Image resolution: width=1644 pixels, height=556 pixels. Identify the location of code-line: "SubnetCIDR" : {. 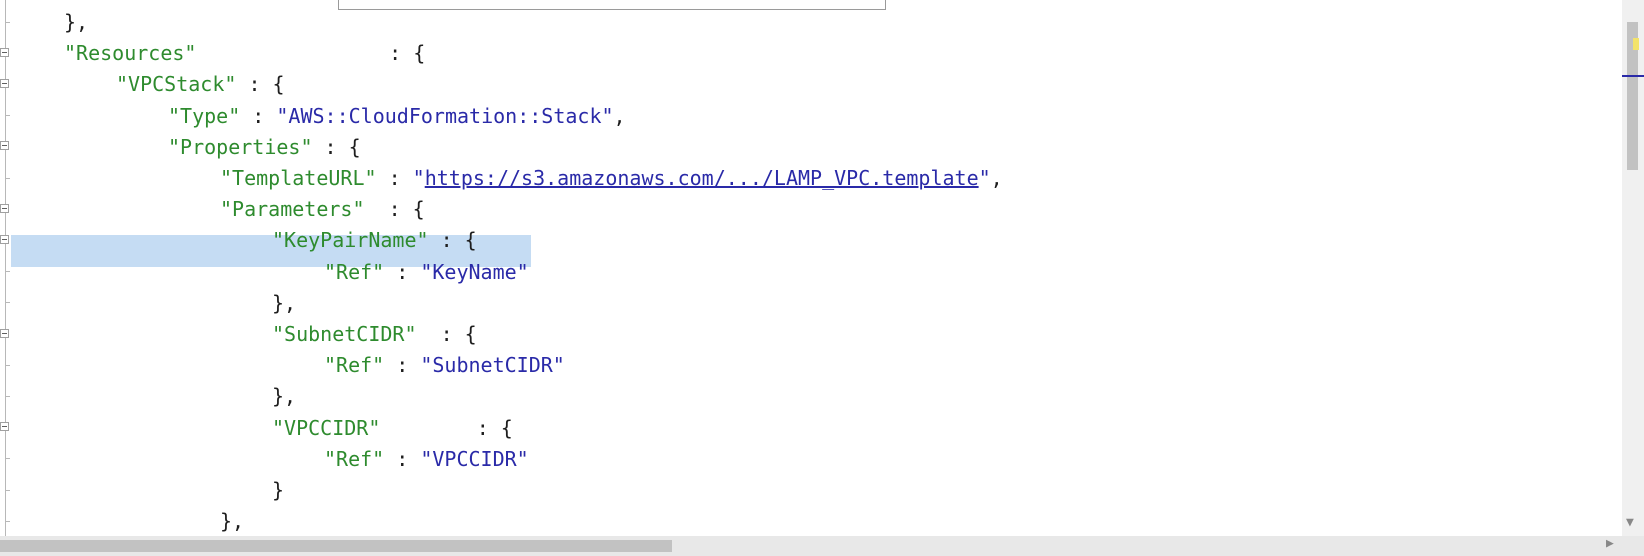
(374, 334).